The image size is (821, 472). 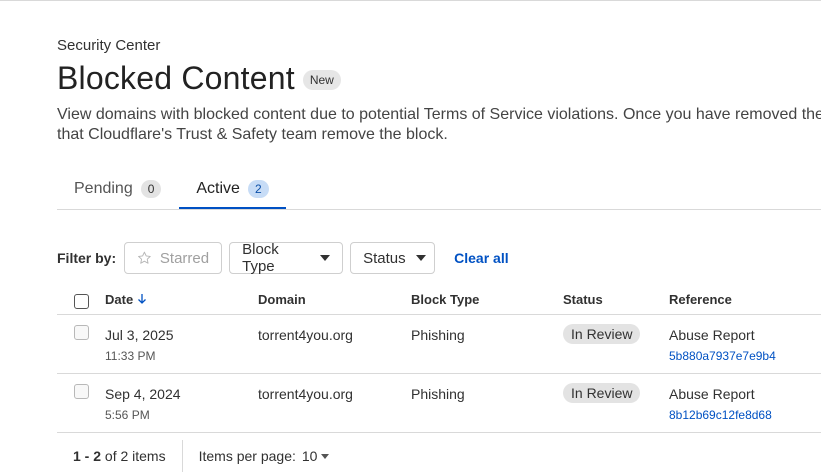 I want to click on row-time: 5:56 PM, so click(x=127, y=415).